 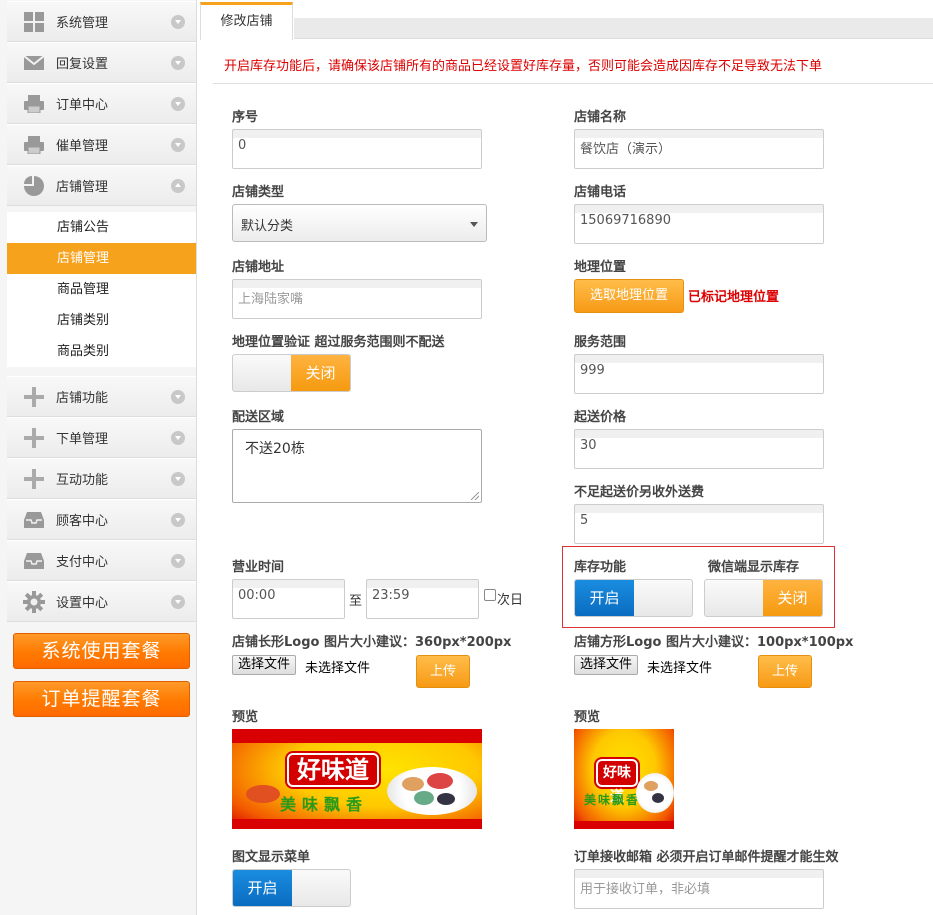 What do you see at coordinates (178, 185) in the screenshot?
I see `chevron-up-icon` at bounding box center [178, 185].